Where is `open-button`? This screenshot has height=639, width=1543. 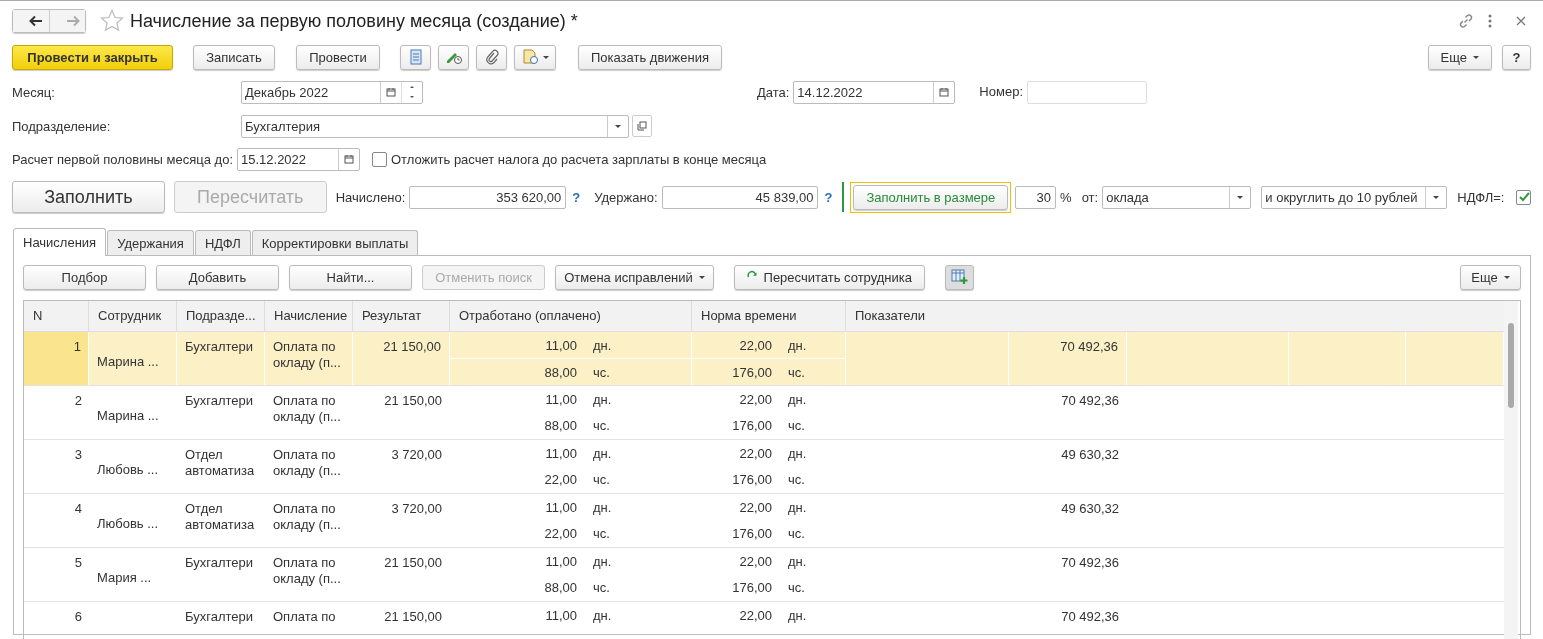 open-button is located at coordinates (642, 126).